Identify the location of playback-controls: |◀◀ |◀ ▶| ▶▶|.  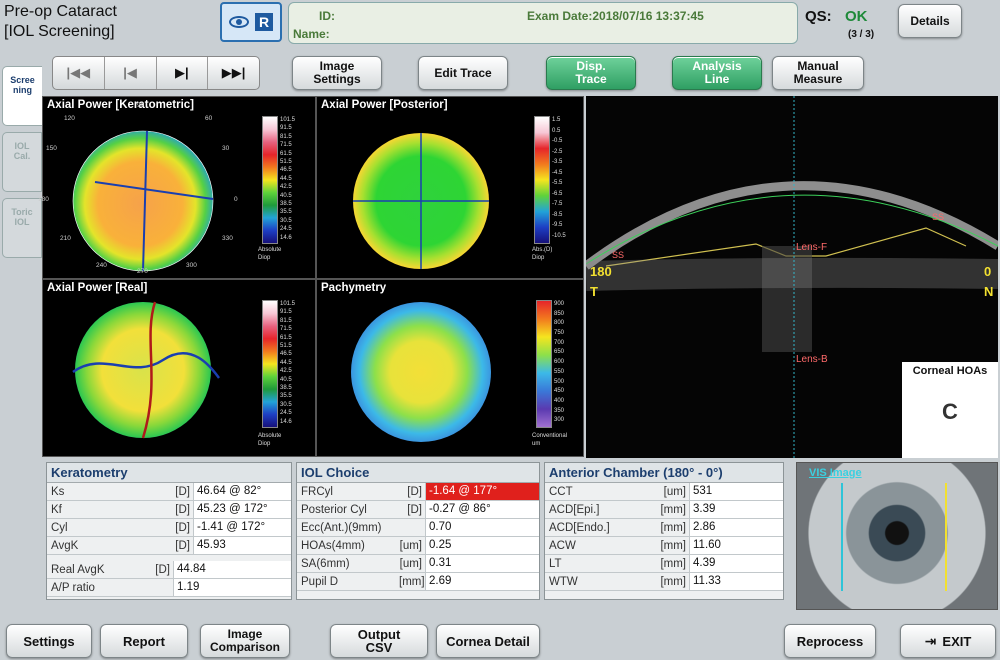
(156, 73).